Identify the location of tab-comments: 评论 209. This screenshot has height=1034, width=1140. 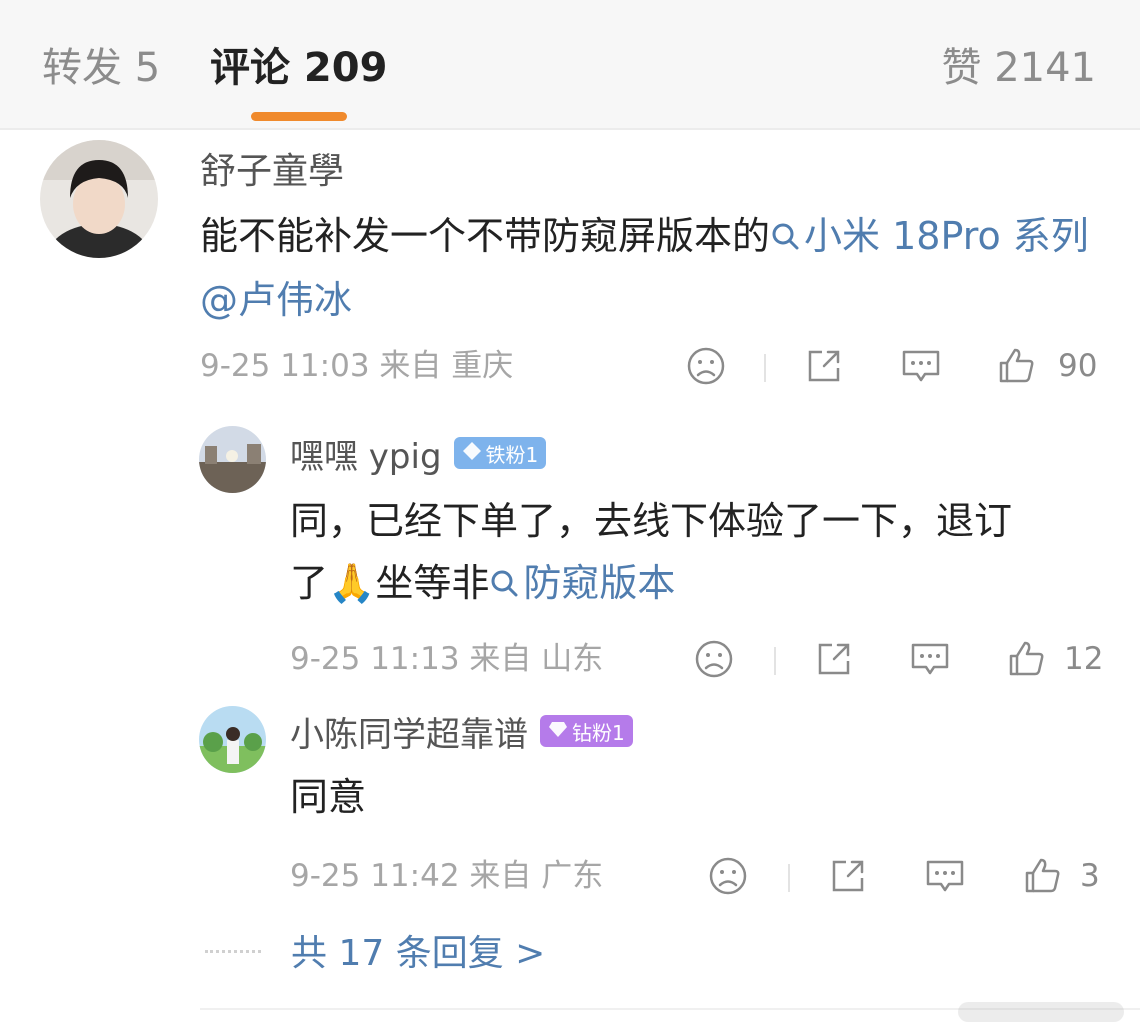
(298, 68).